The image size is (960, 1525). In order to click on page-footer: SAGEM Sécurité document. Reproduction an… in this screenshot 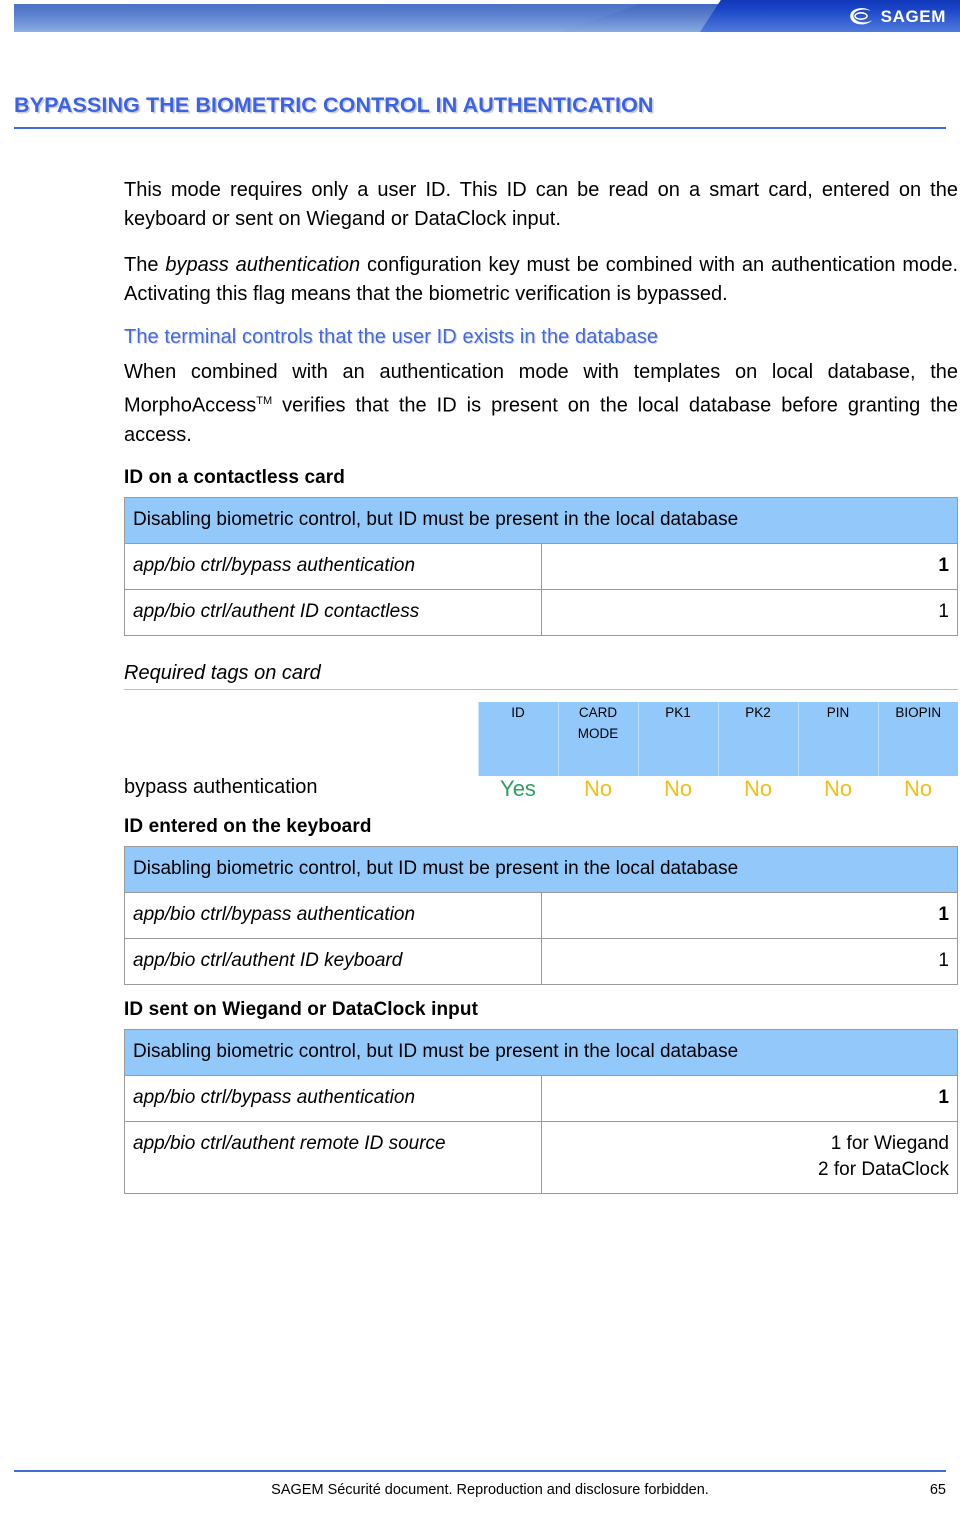, I will do `click(480, 1490)`.